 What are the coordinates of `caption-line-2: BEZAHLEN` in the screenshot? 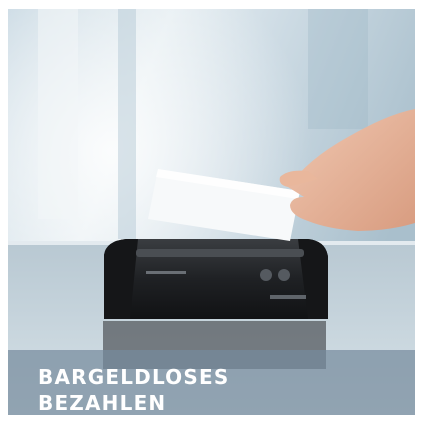 It's located at (102, 403).